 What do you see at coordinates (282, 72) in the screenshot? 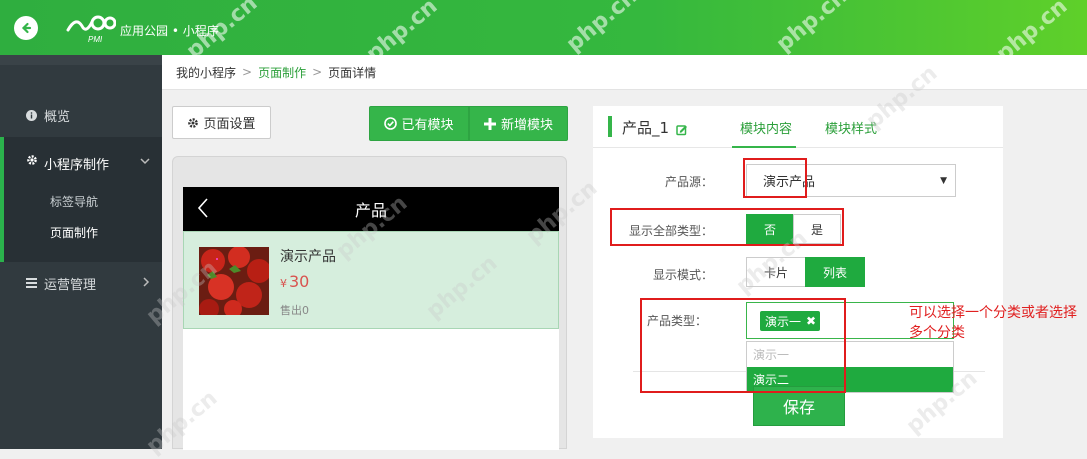
I see `breadcrumb-item: 页面制作` at bounding box center [282, 72].